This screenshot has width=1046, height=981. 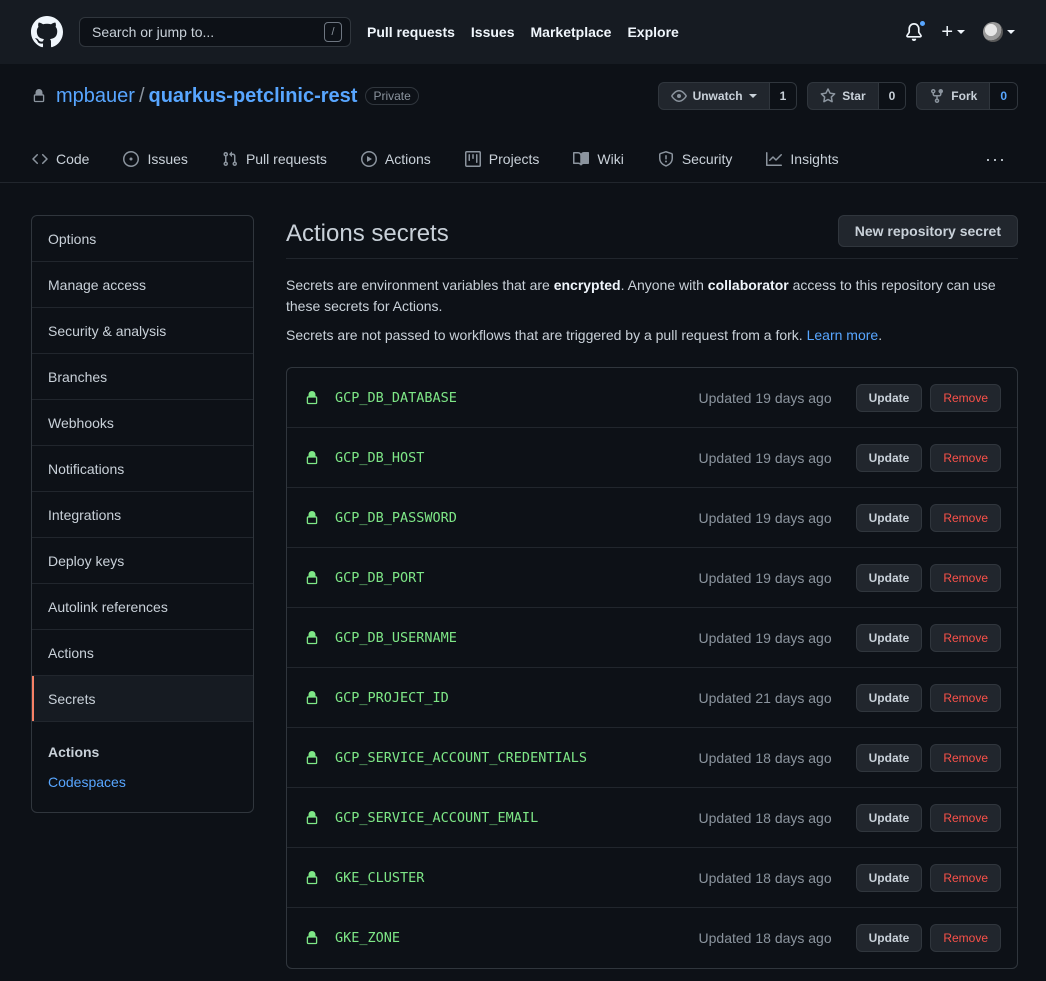 I want to click on secret-name: GCP_DB_PORT, so click(x=380, y=577).